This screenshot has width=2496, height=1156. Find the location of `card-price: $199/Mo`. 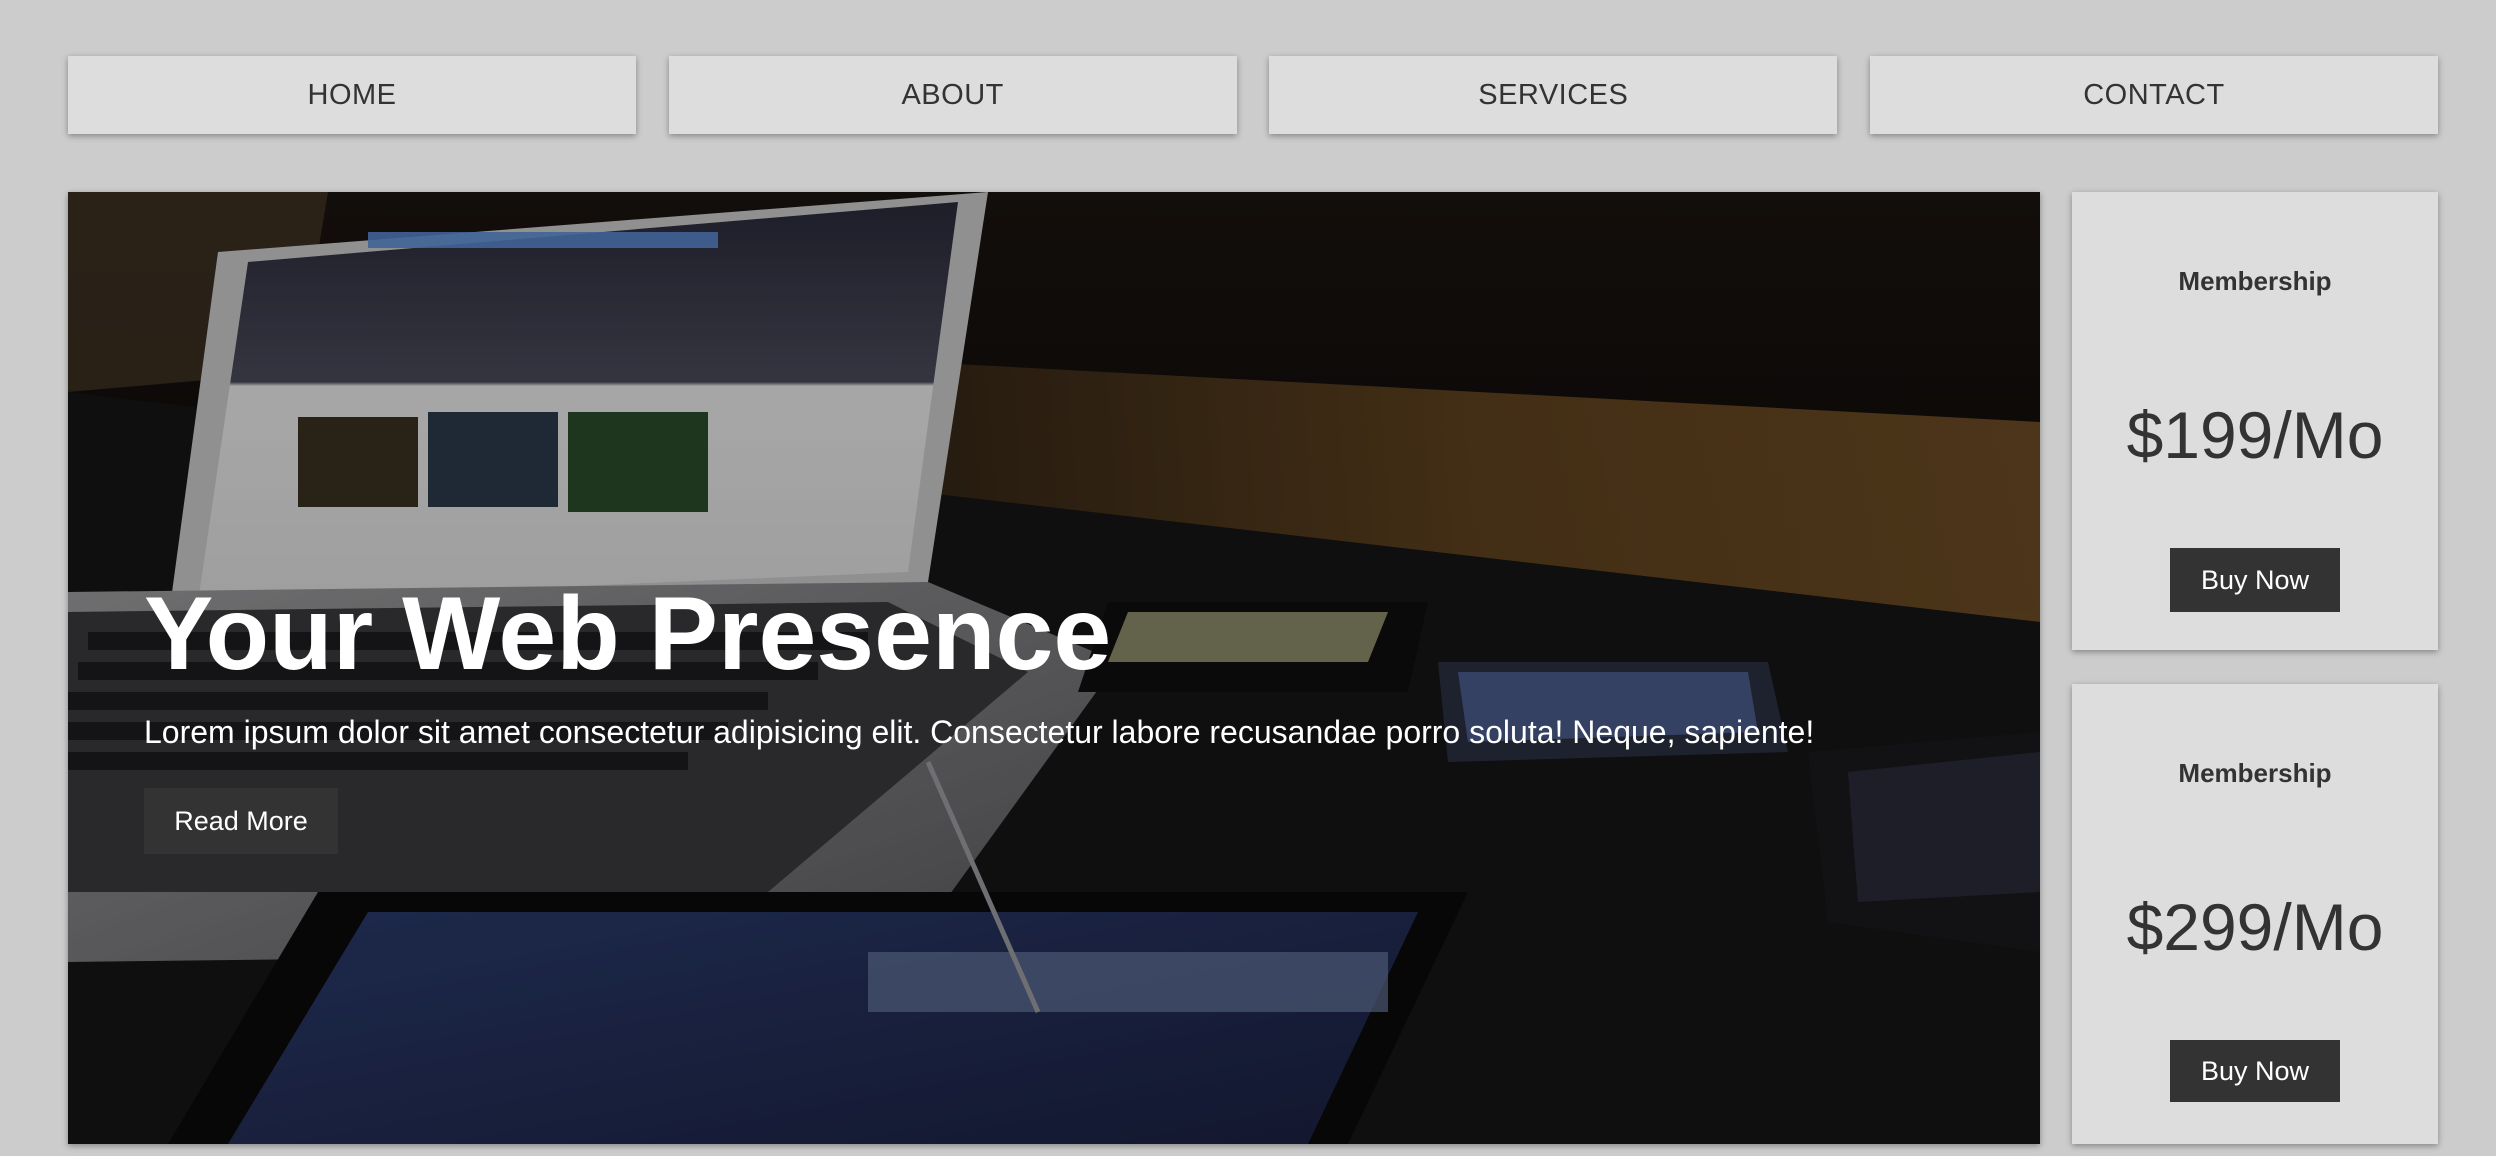

card-price: $199/Mo is located at coordinates (2255, 435).